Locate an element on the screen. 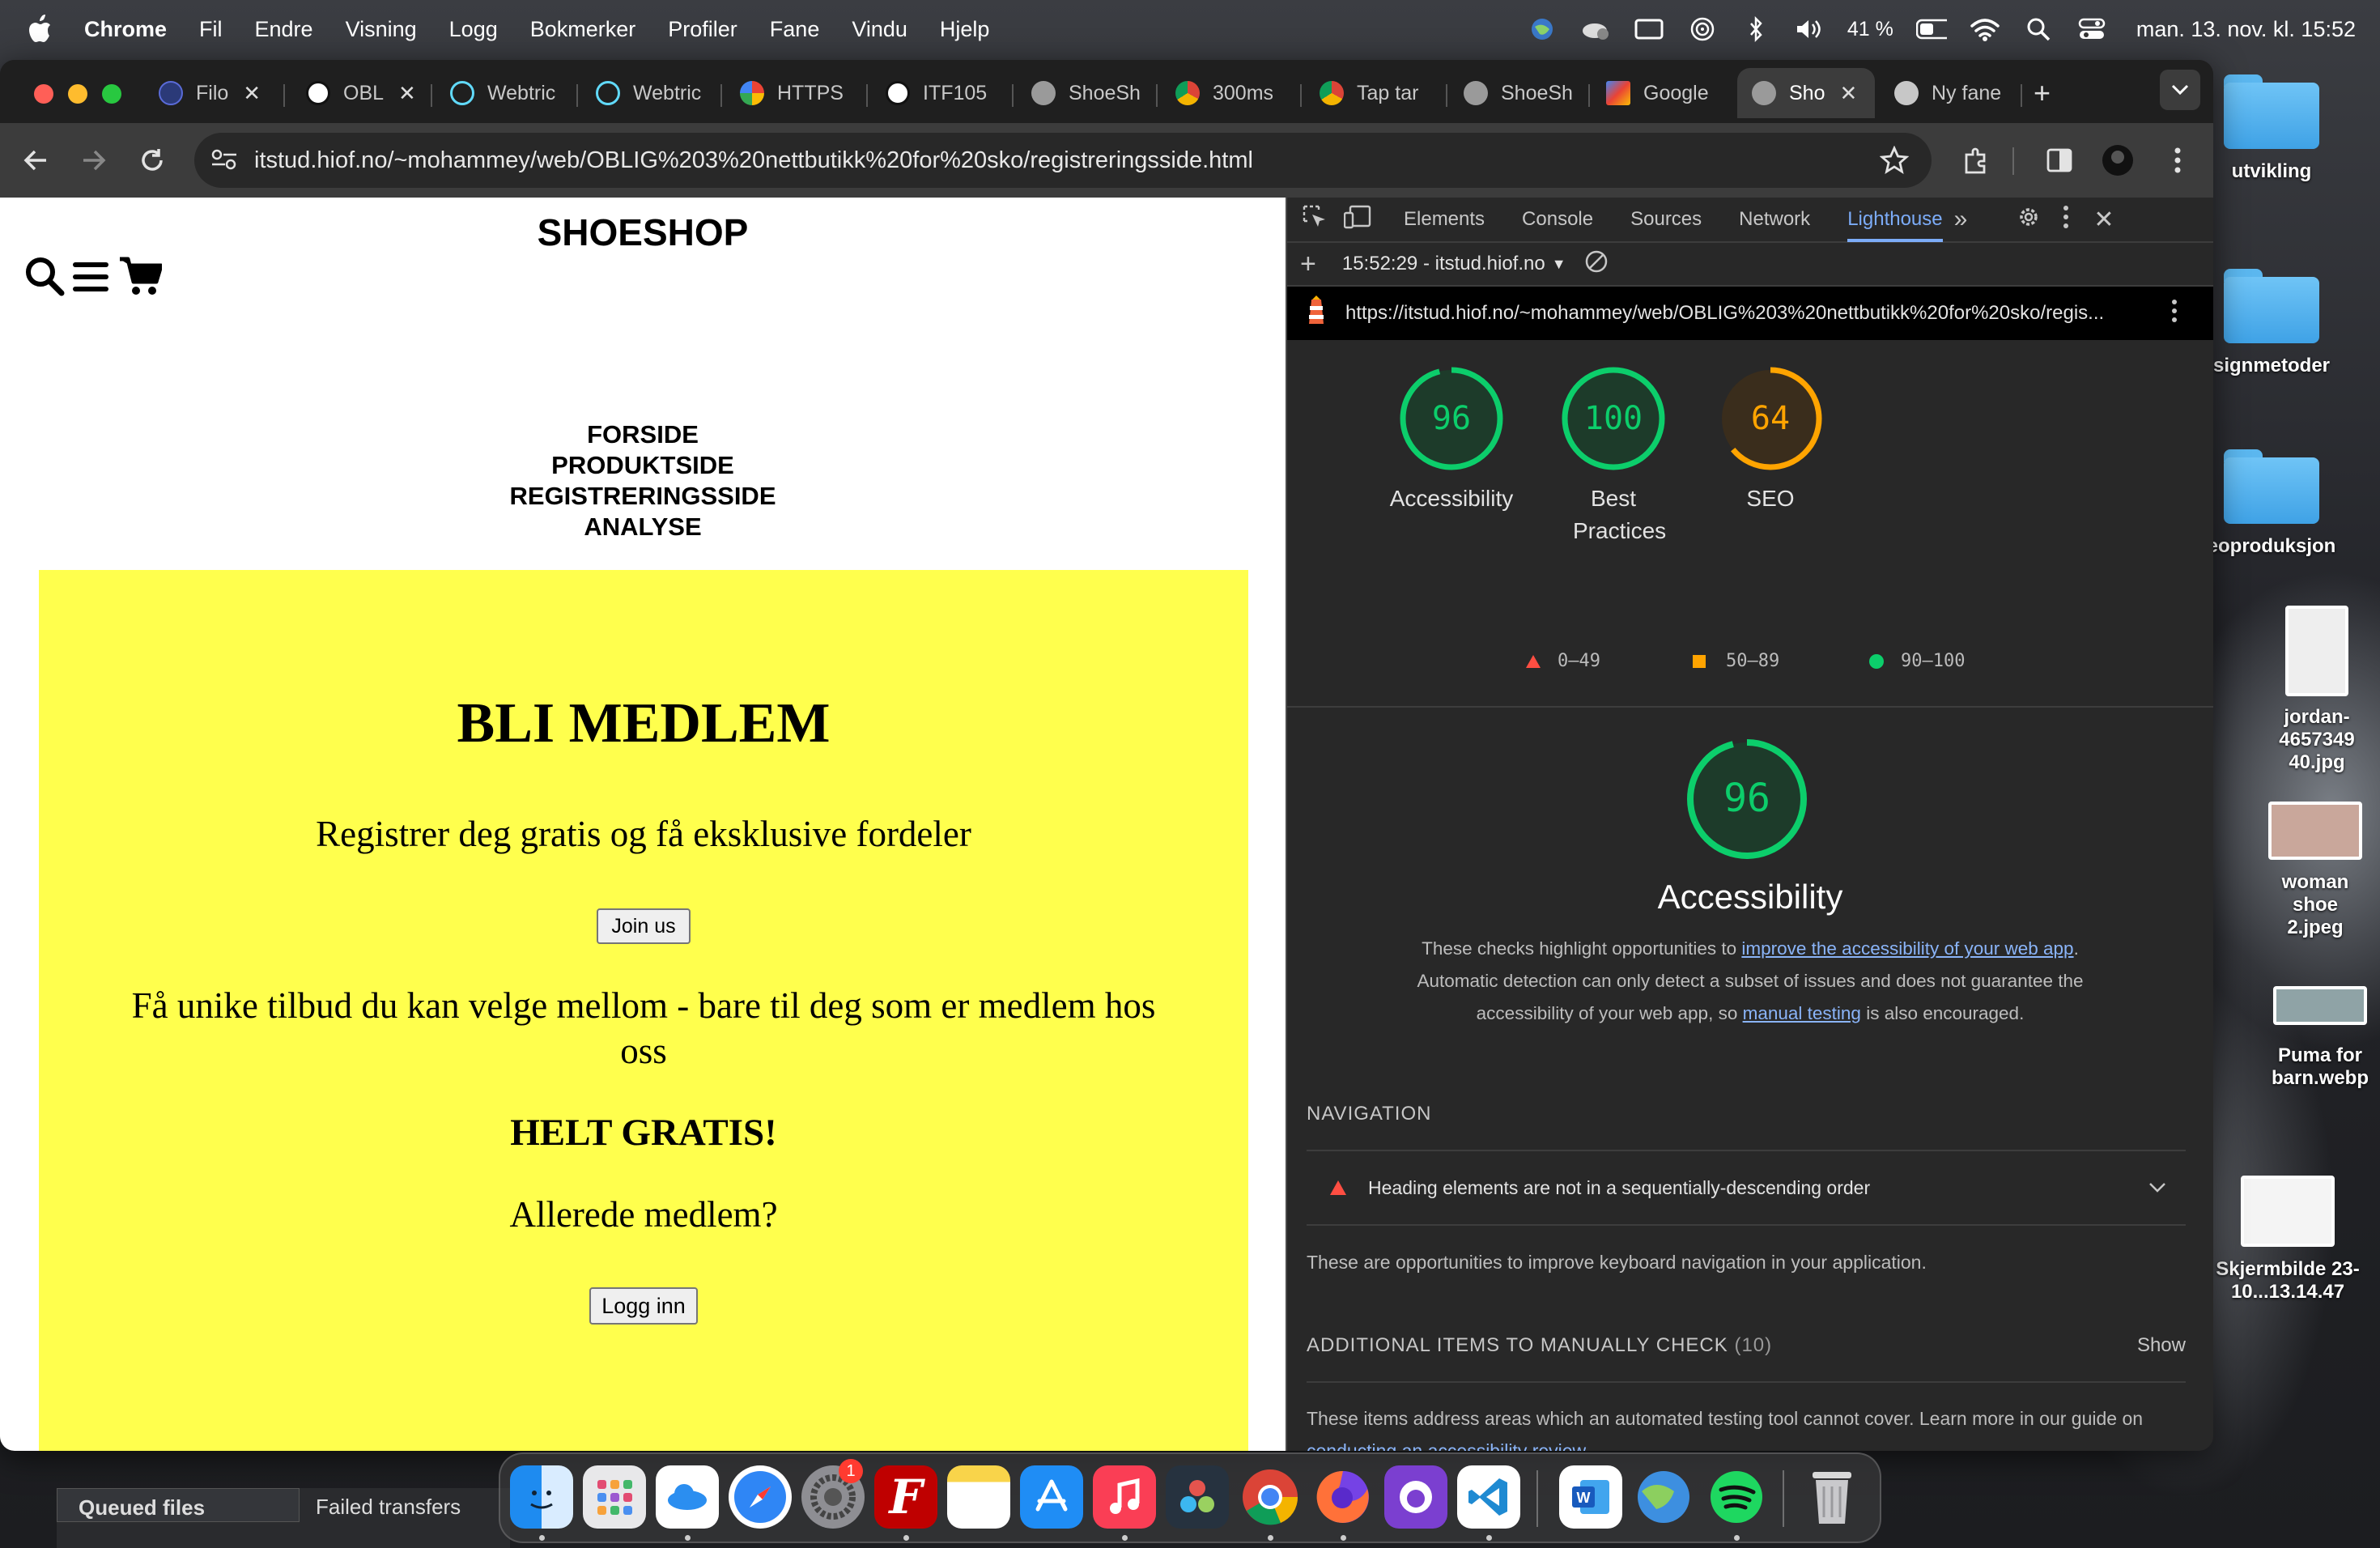 The width and height of the screenshot is (2380, 1548). display-icon is located at coordinates (1649, 29).